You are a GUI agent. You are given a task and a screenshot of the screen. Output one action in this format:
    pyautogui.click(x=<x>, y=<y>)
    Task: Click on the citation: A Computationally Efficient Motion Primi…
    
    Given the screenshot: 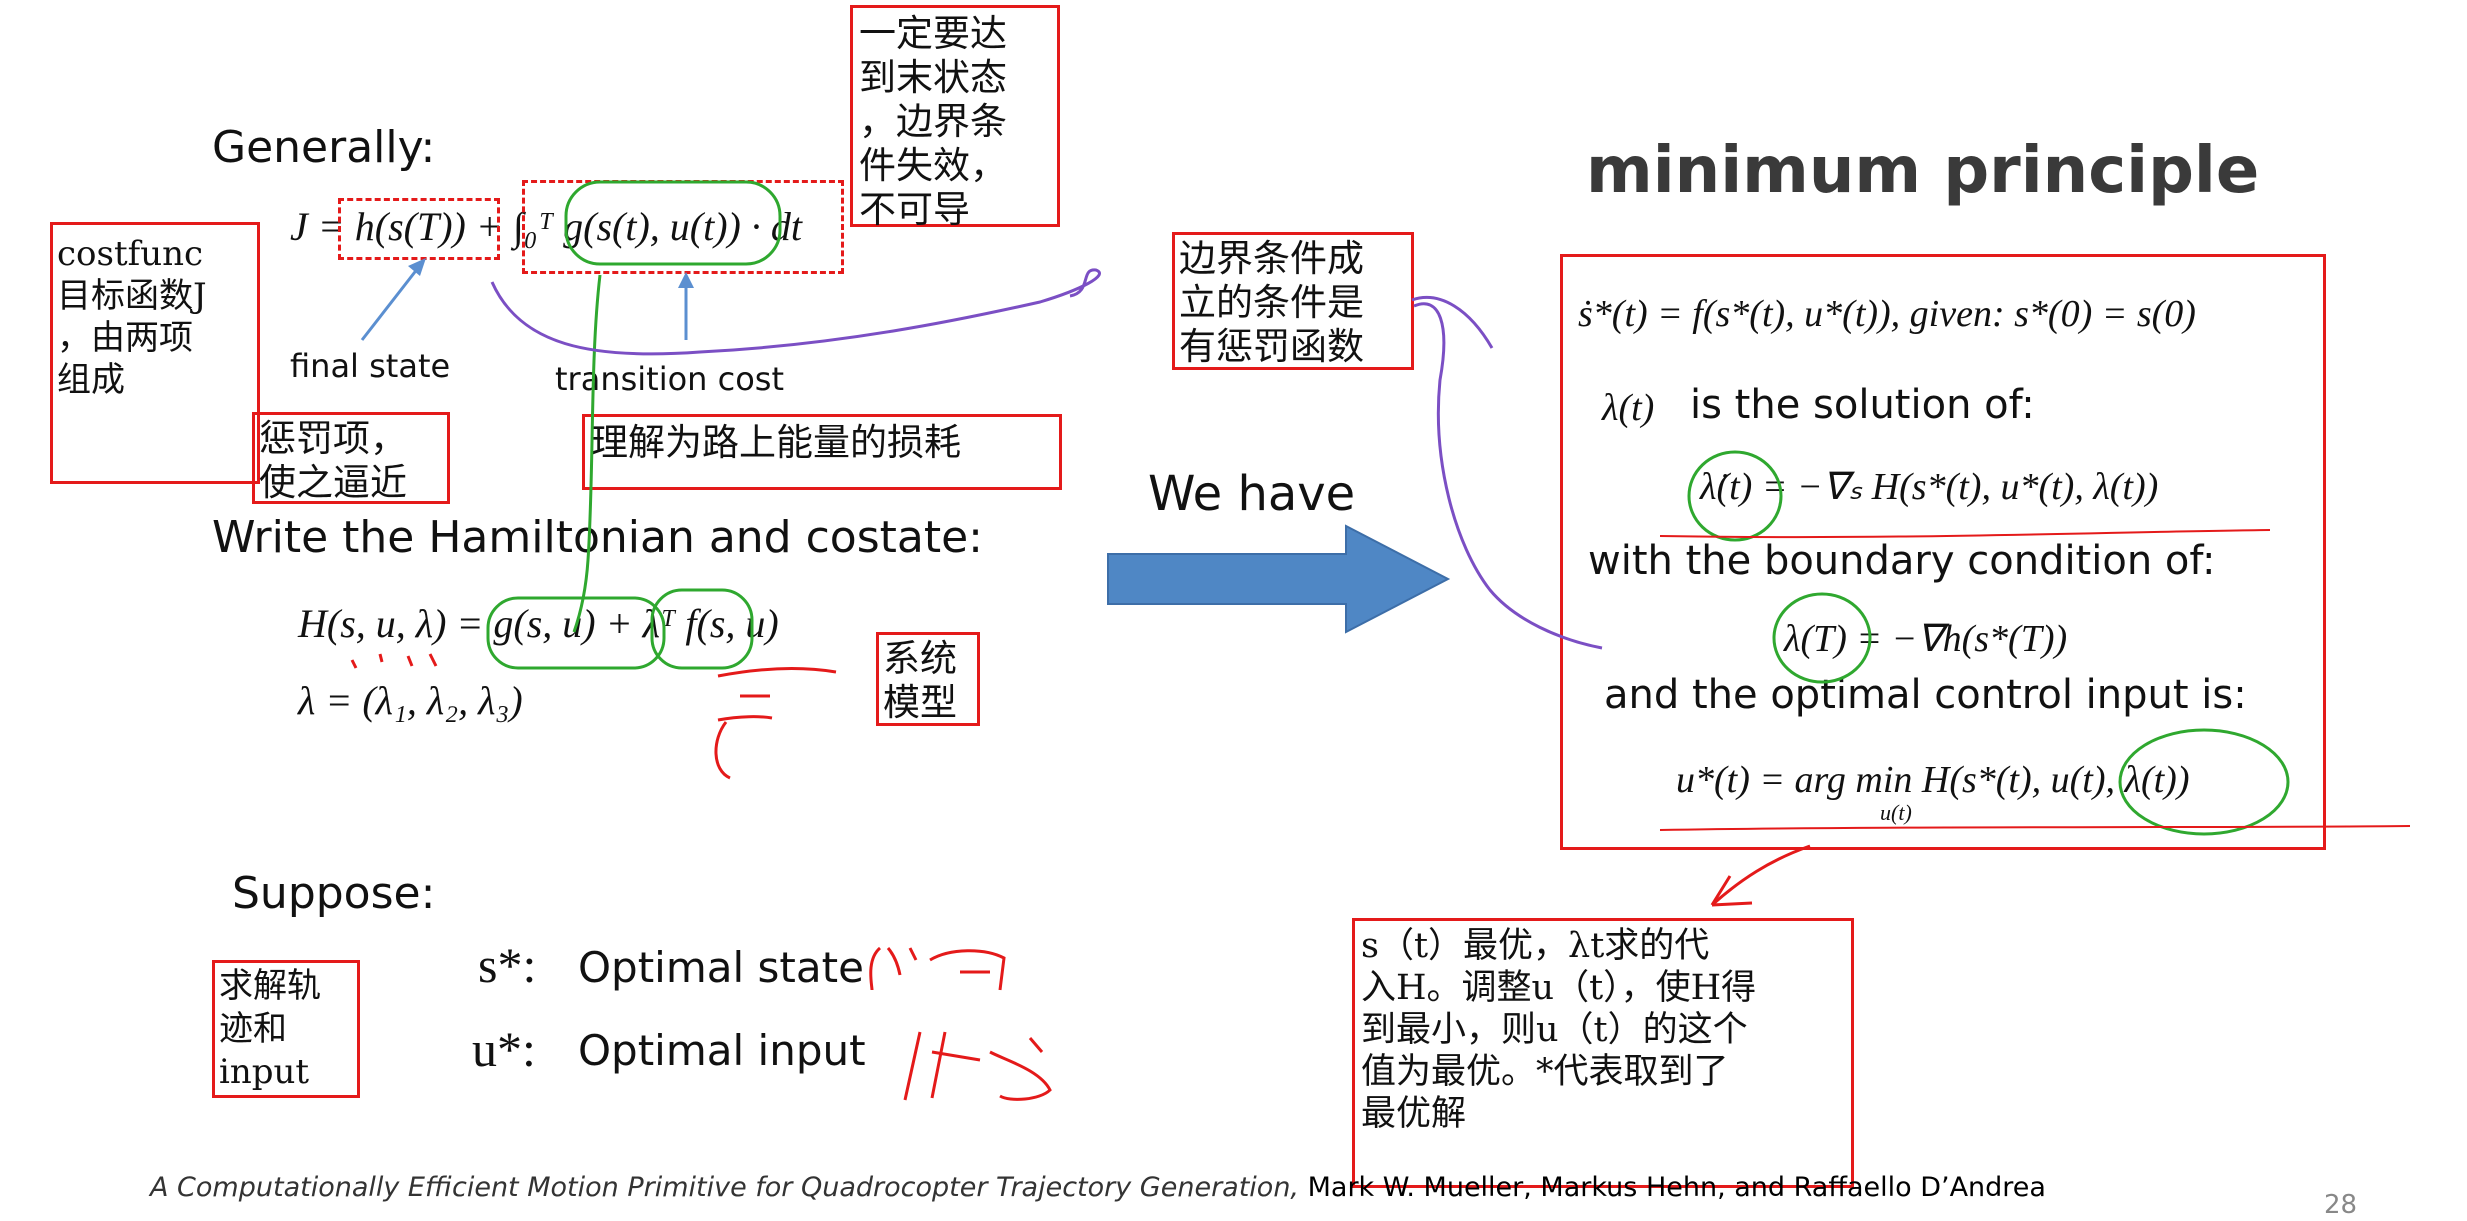 What is the action you would take?
    pyautogui.click(x=1098, y=1187)
    